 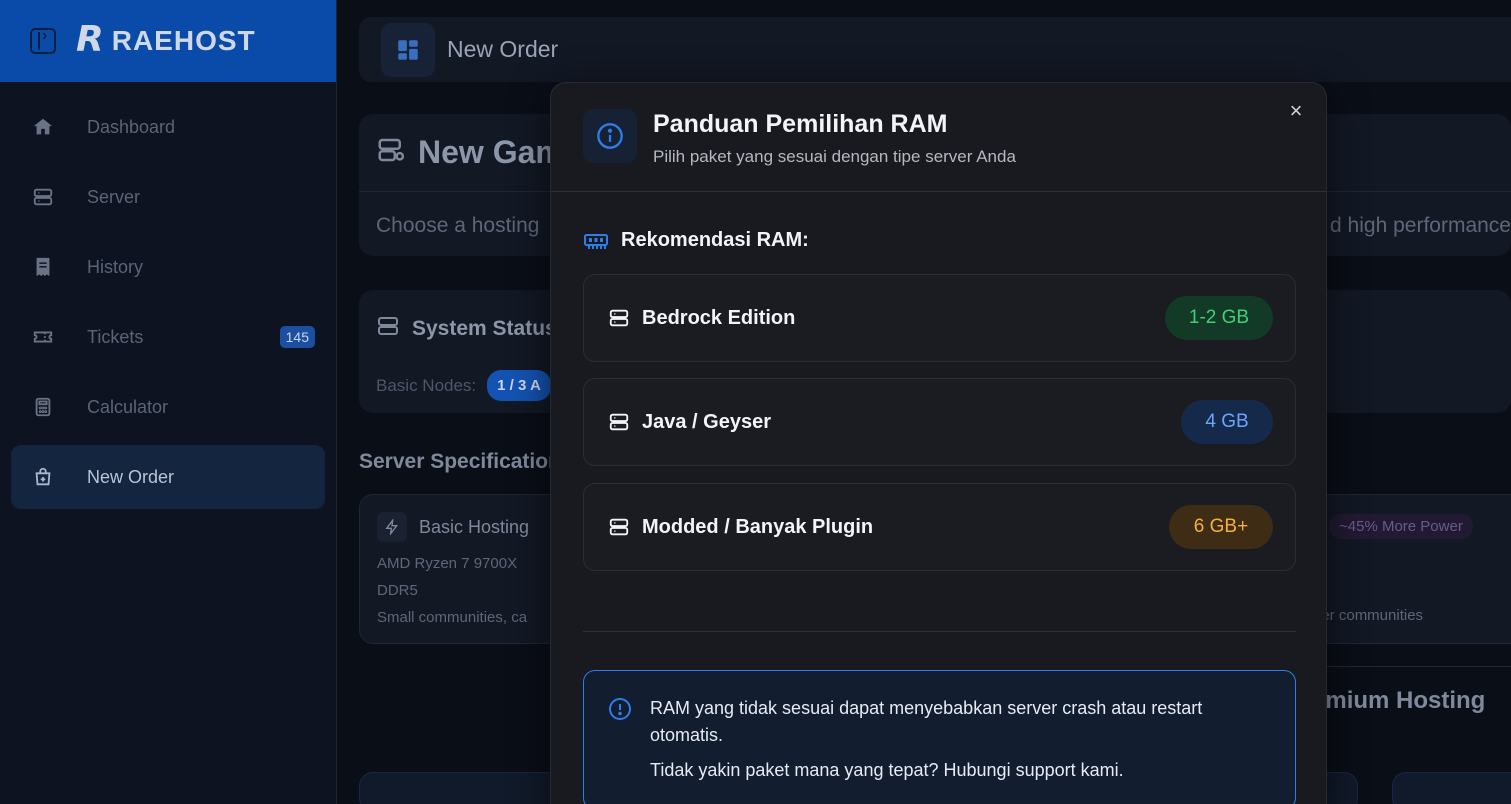 I want to click on ram-option-modded: Modded / Banyak Plugin 6 GB+, so click(x=939, y=527).